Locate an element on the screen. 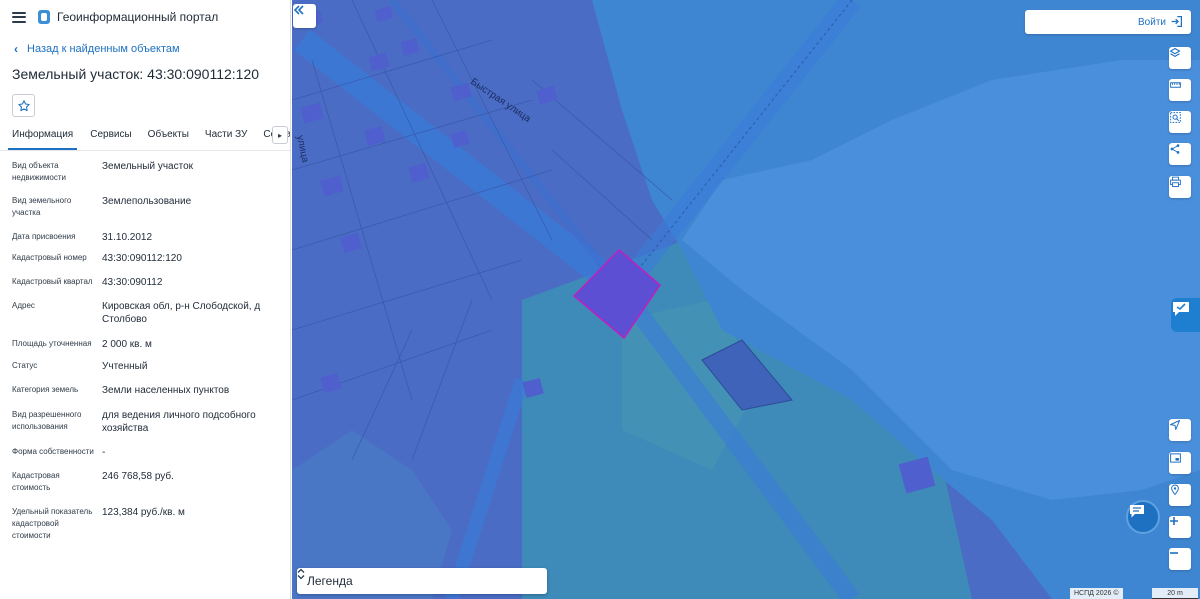 The height and width of the screenshot is (599, 1200). feedback-icon is located at coordinates (1181, 309).